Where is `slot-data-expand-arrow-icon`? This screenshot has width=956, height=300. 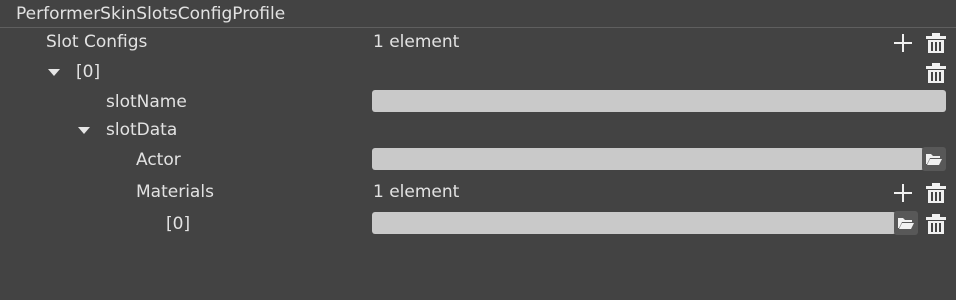
slot-data-expand-arrow-icon is located at coordinates (84, 130).